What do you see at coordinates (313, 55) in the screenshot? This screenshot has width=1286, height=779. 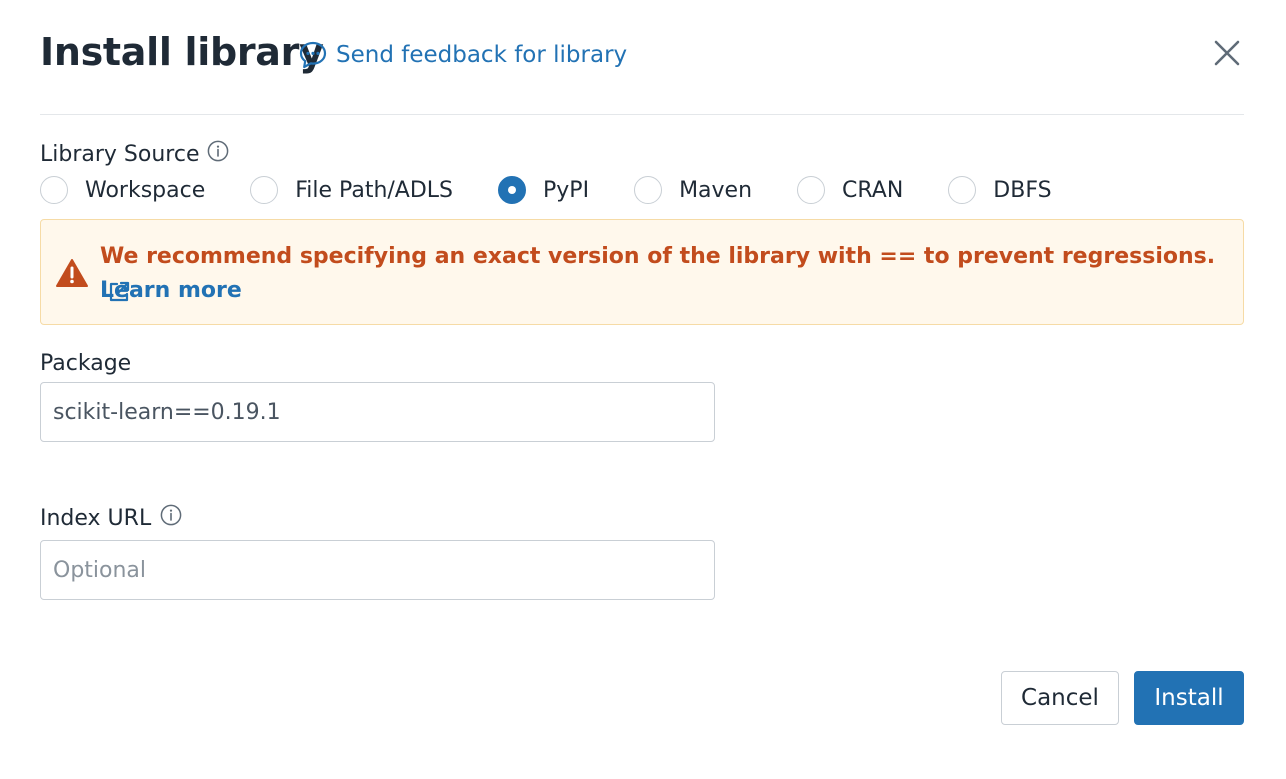 I see `chat-bubble-icon` at bounding box center [313, 55].